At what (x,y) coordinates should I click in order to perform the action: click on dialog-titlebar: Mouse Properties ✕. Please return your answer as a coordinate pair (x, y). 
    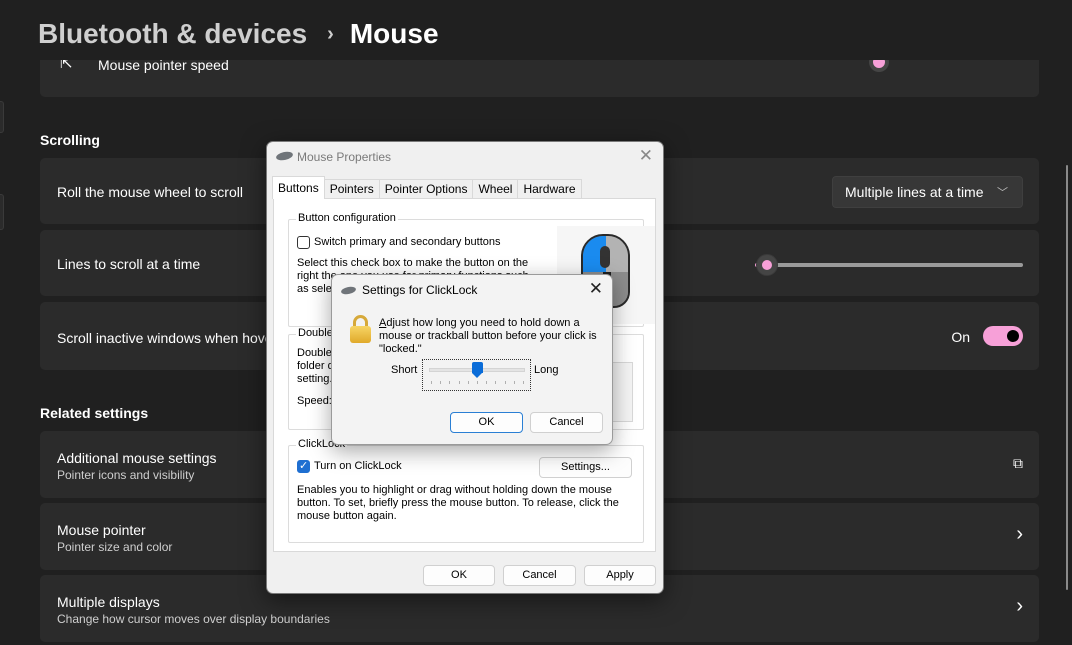
    Looking at the image, I should click on (465, 157).